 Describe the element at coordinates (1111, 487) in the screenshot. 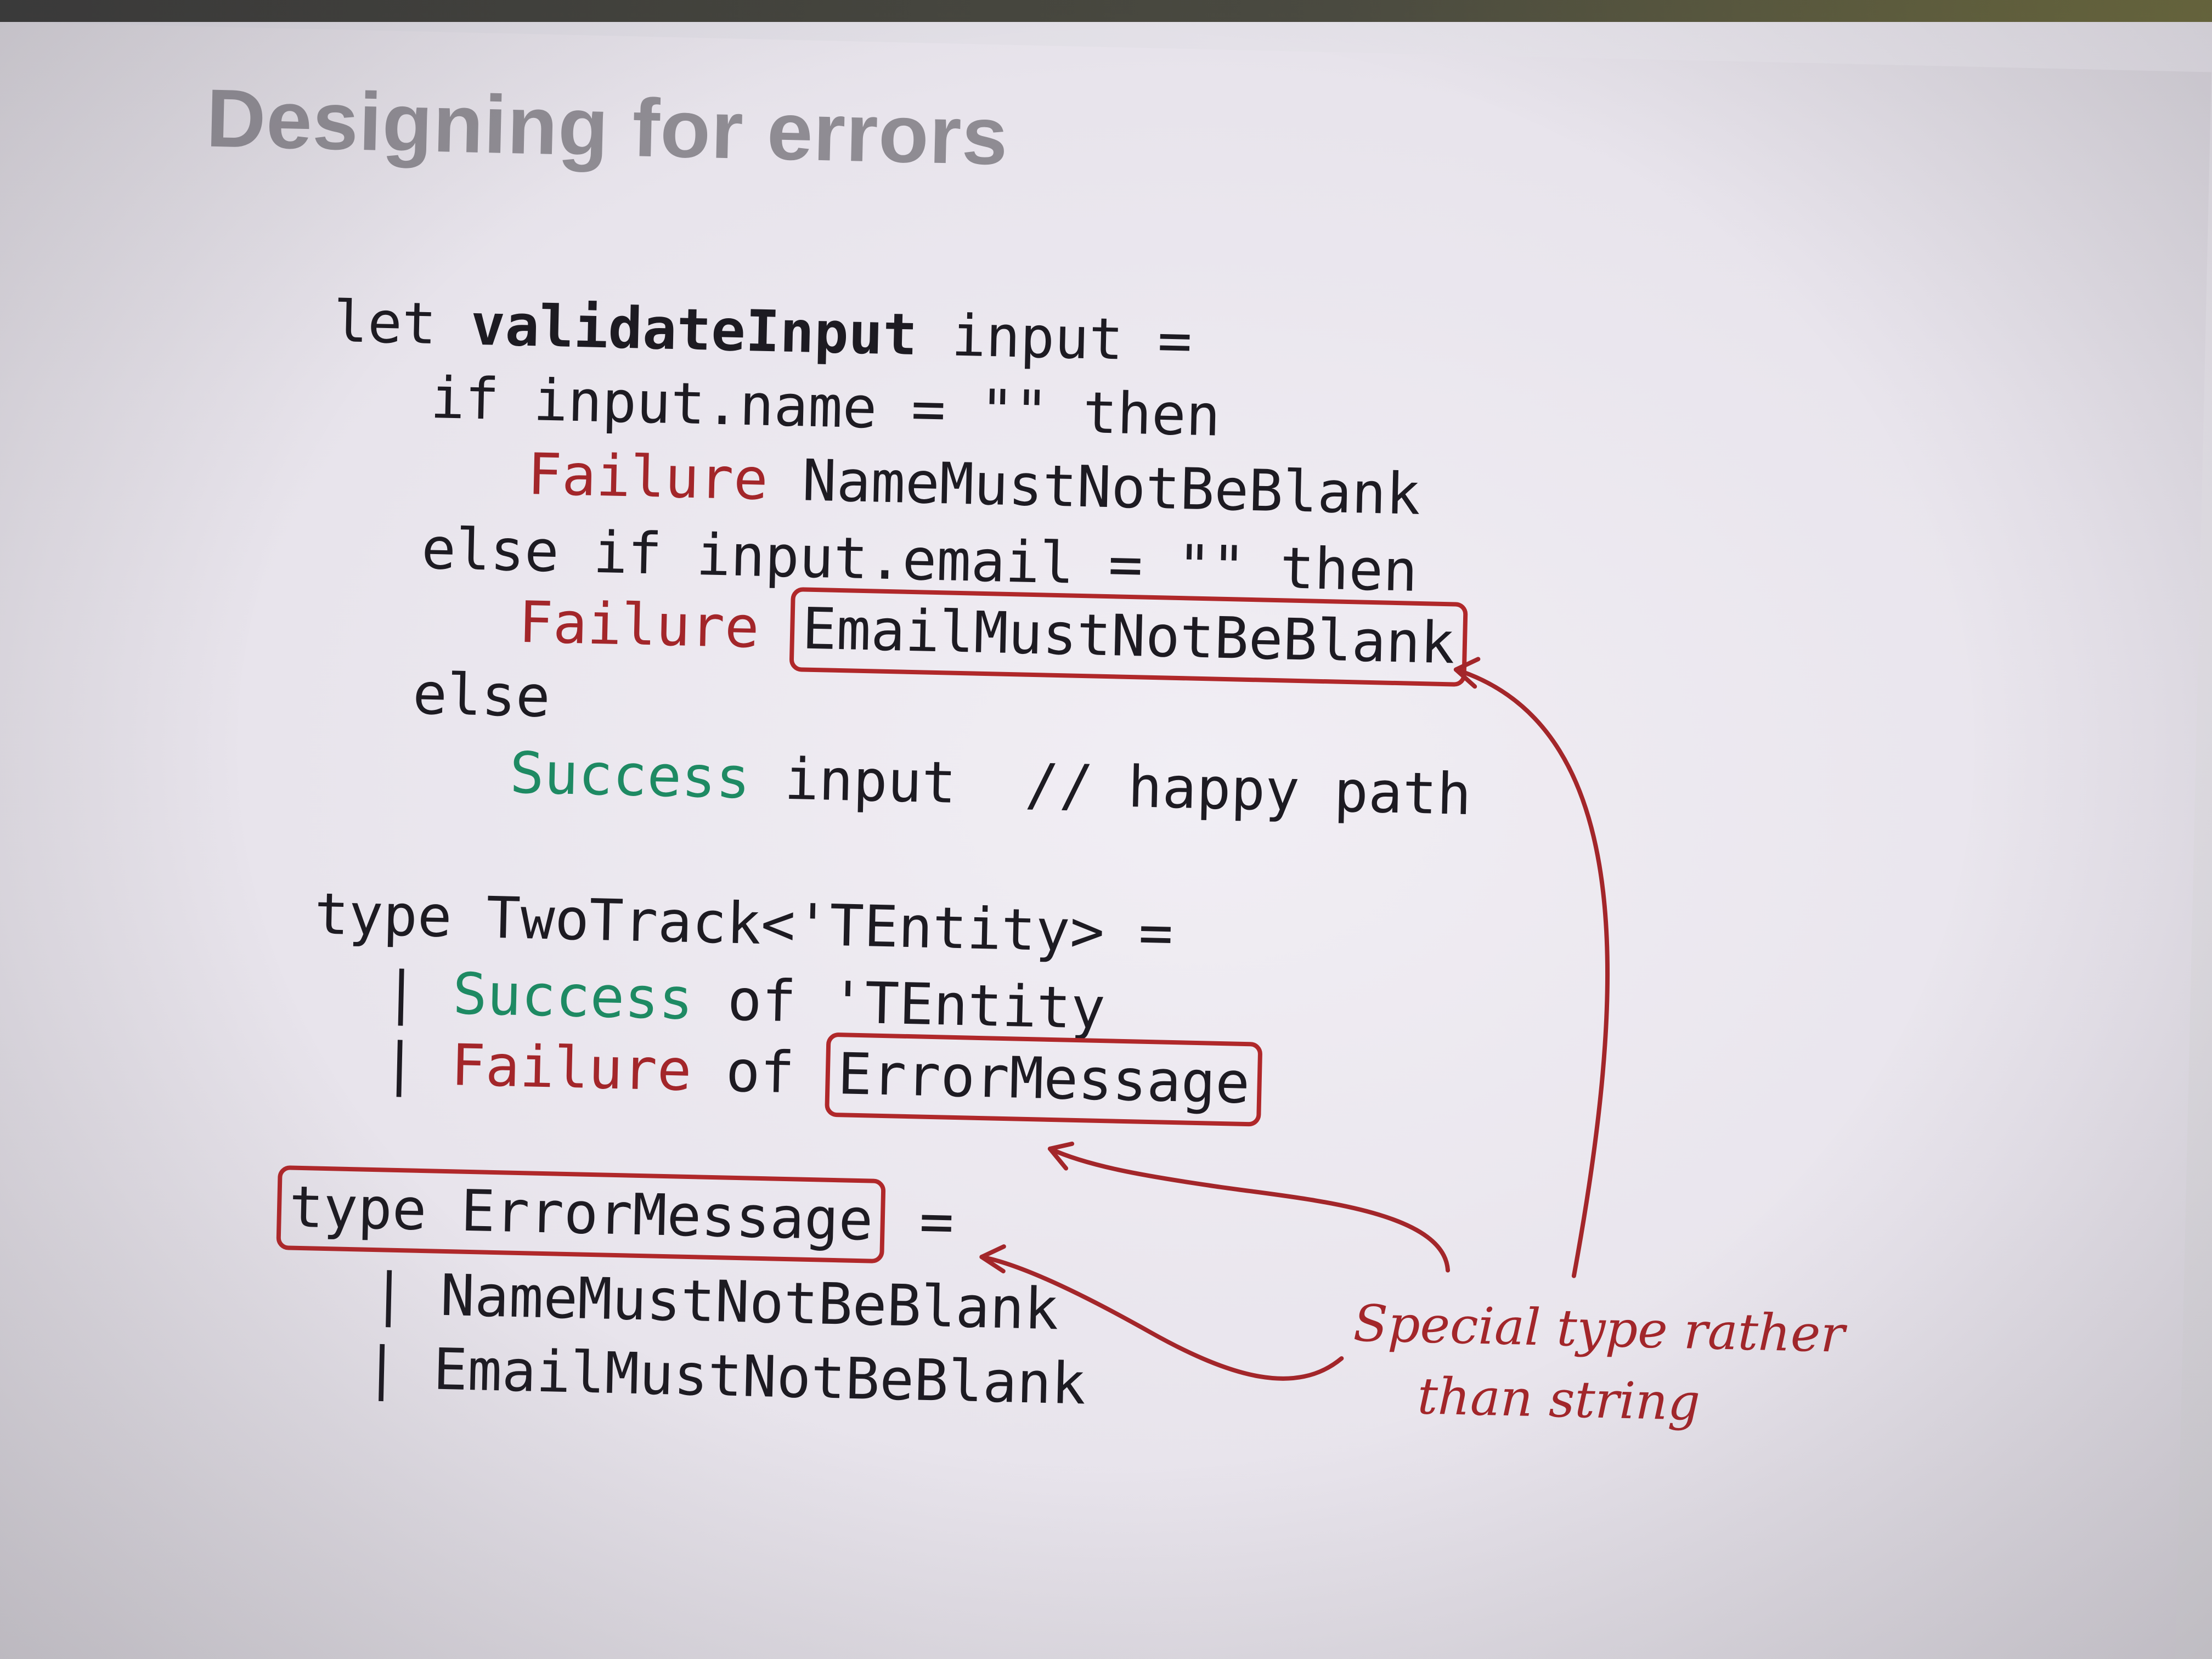

I see `code-text: NameMustNotBeBlank` at that location.